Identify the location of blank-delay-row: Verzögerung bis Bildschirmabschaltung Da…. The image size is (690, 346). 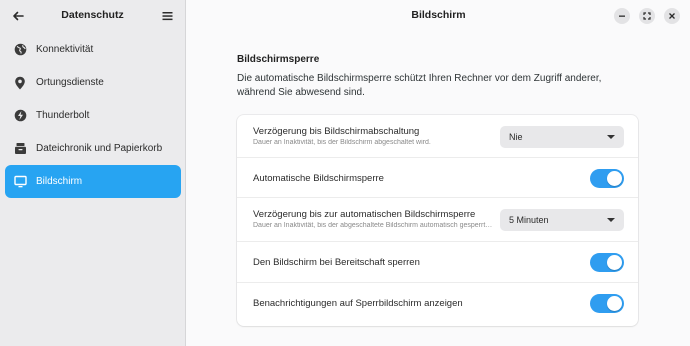
(437, 136).